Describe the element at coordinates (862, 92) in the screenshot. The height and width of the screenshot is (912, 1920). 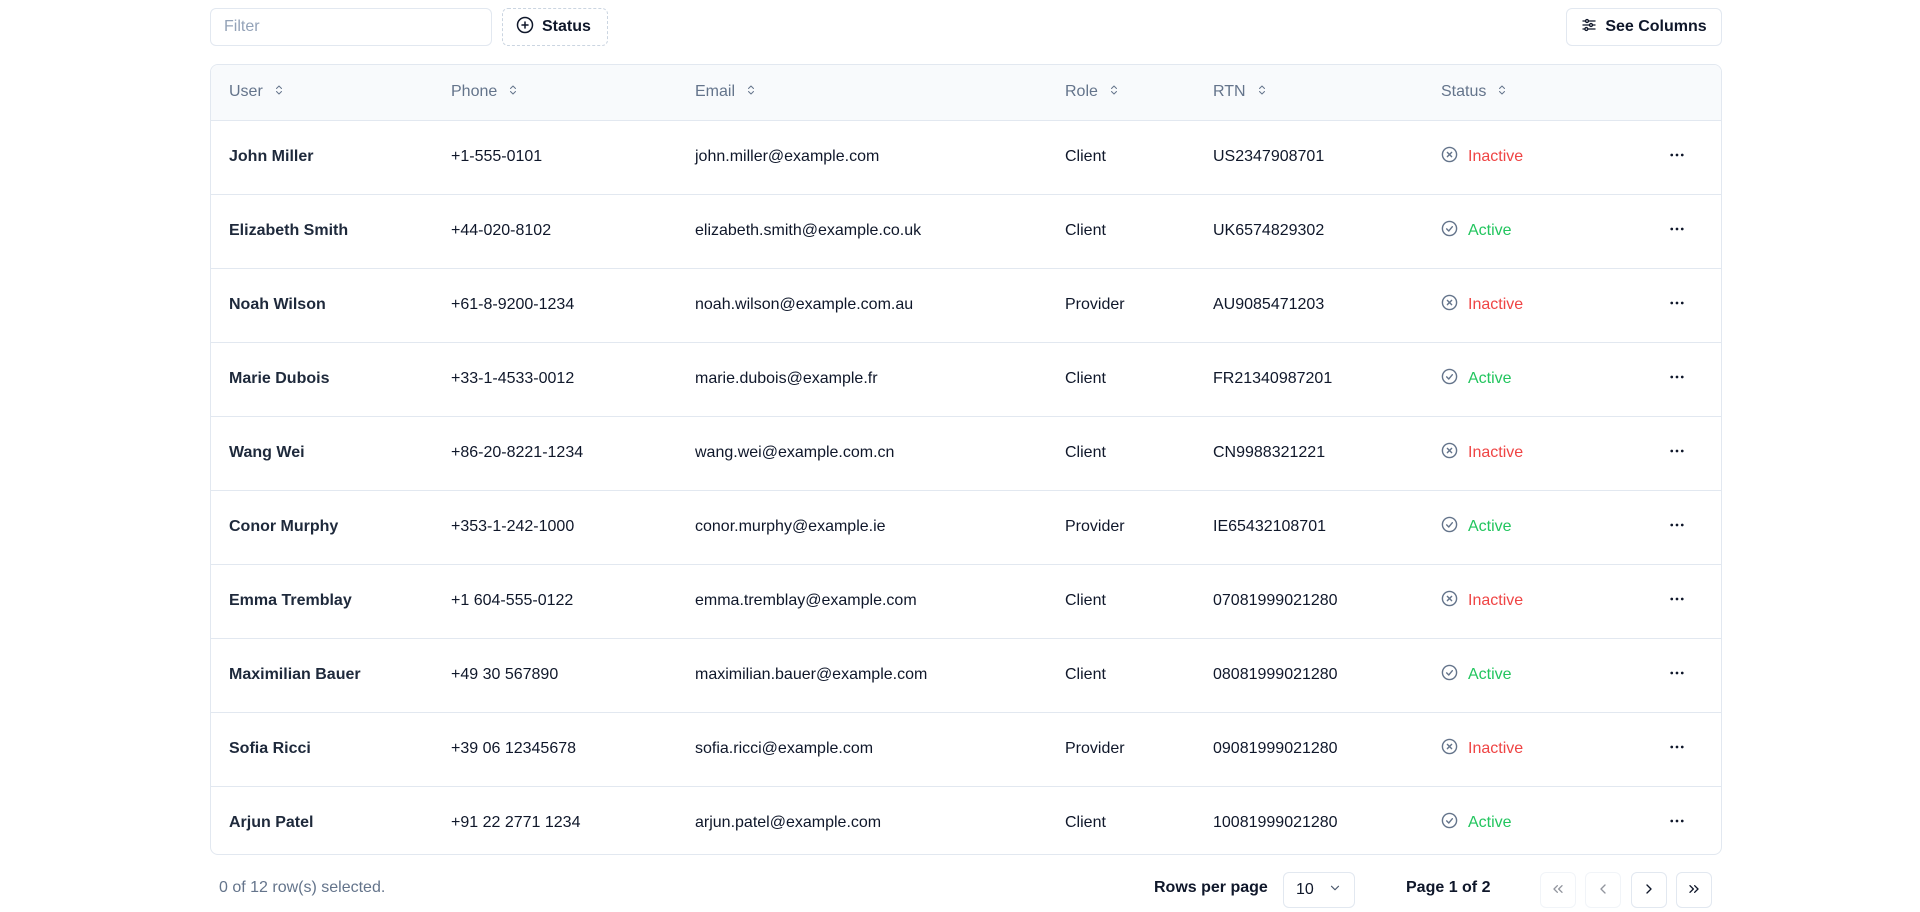
I see `column-header-email: Email` at that location.